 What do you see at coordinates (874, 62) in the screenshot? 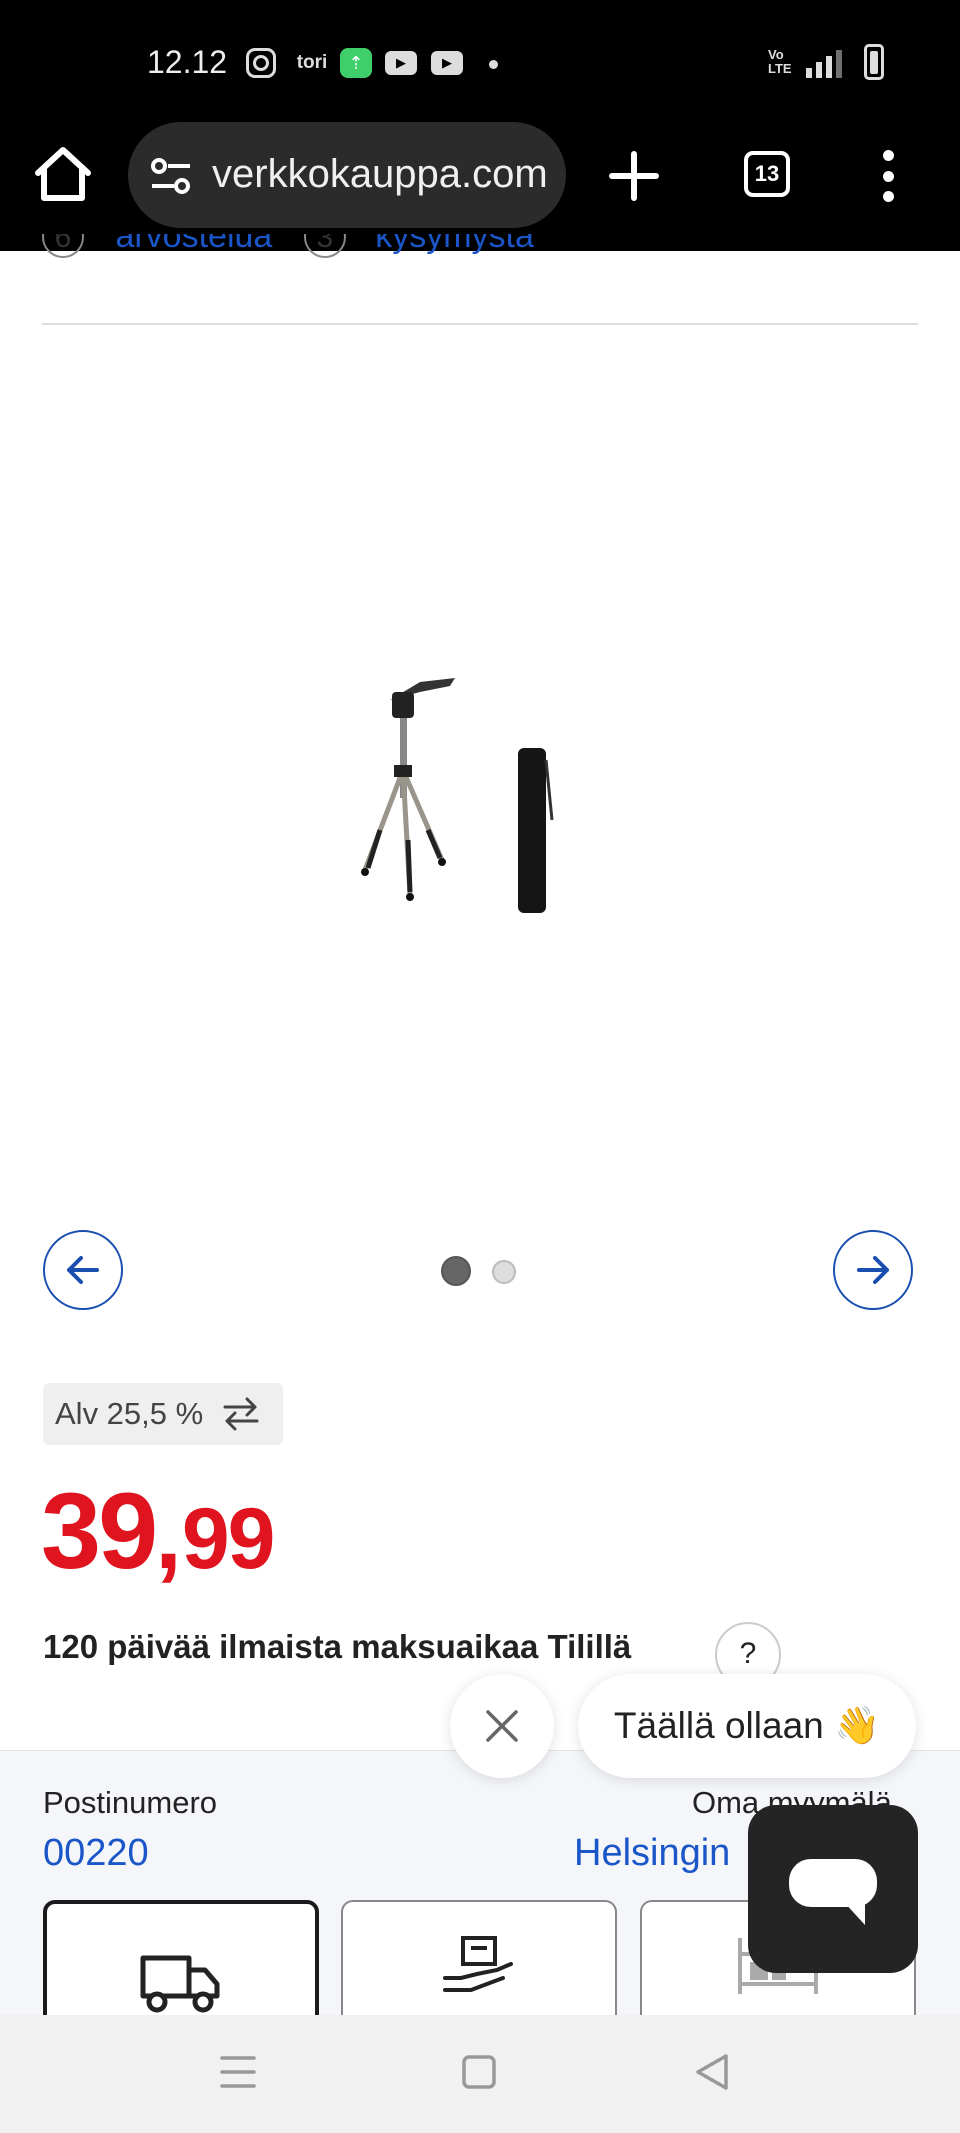
I see `battery-icon` at bounding box center [874, 62].